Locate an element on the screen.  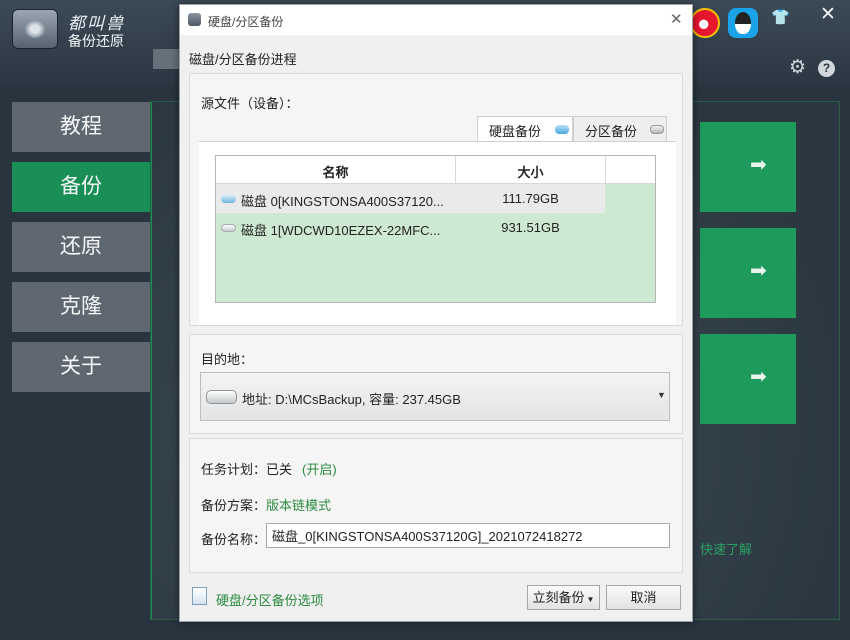
schedule-label: 任务计划： is located at coordinates (234, 469).